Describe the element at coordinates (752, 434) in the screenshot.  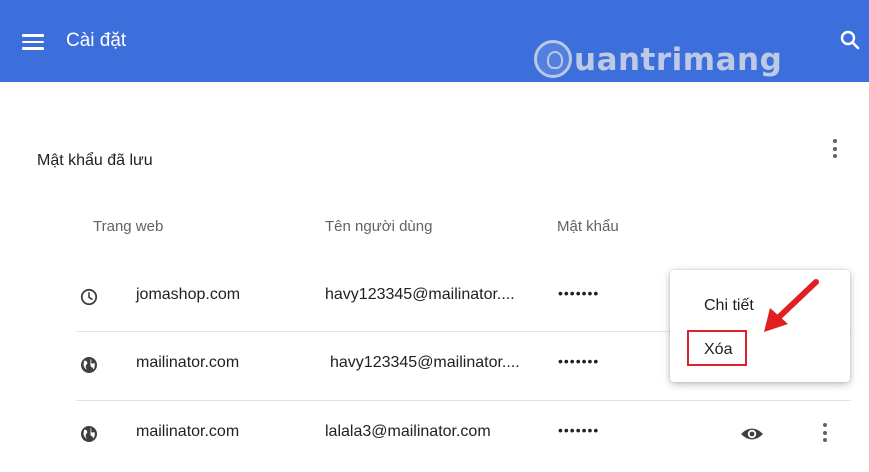
I see `eye-icon` at that location.